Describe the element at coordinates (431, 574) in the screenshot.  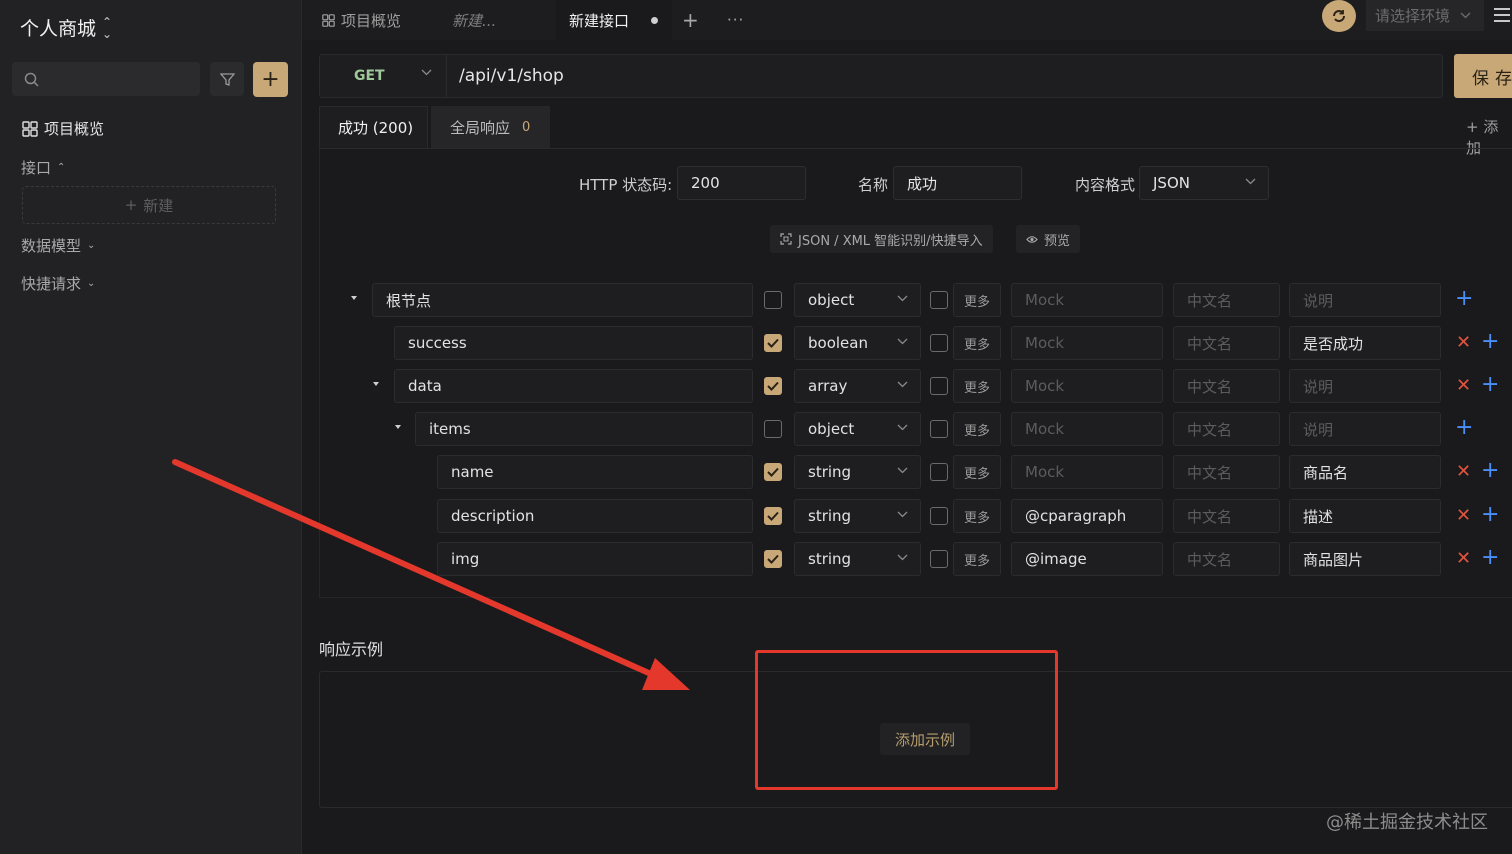
I see `annotation-arrow` at that location.